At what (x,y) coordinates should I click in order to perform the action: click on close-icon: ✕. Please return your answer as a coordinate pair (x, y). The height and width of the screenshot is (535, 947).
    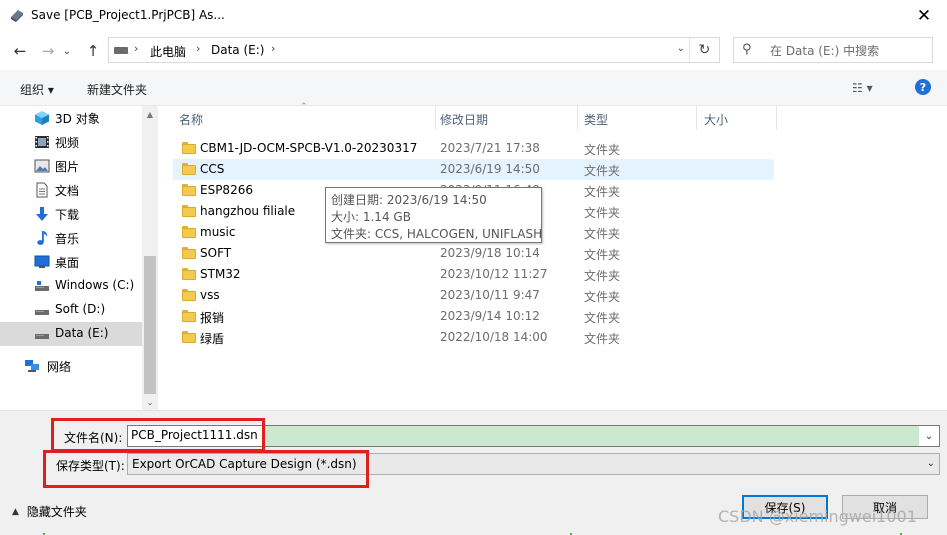
    Looking at the image, I should click on (924, 16).